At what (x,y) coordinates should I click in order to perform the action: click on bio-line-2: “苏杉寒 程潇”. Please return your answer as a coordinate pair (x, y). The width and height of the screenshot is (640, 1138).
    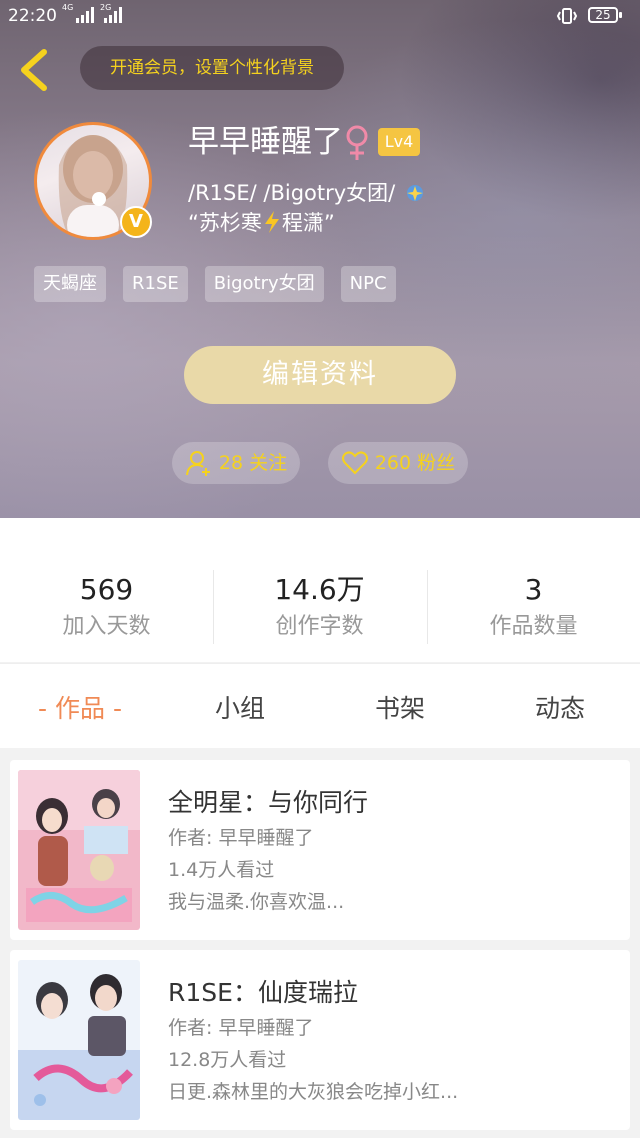
    Looking at the image, I should click on (307, 223).